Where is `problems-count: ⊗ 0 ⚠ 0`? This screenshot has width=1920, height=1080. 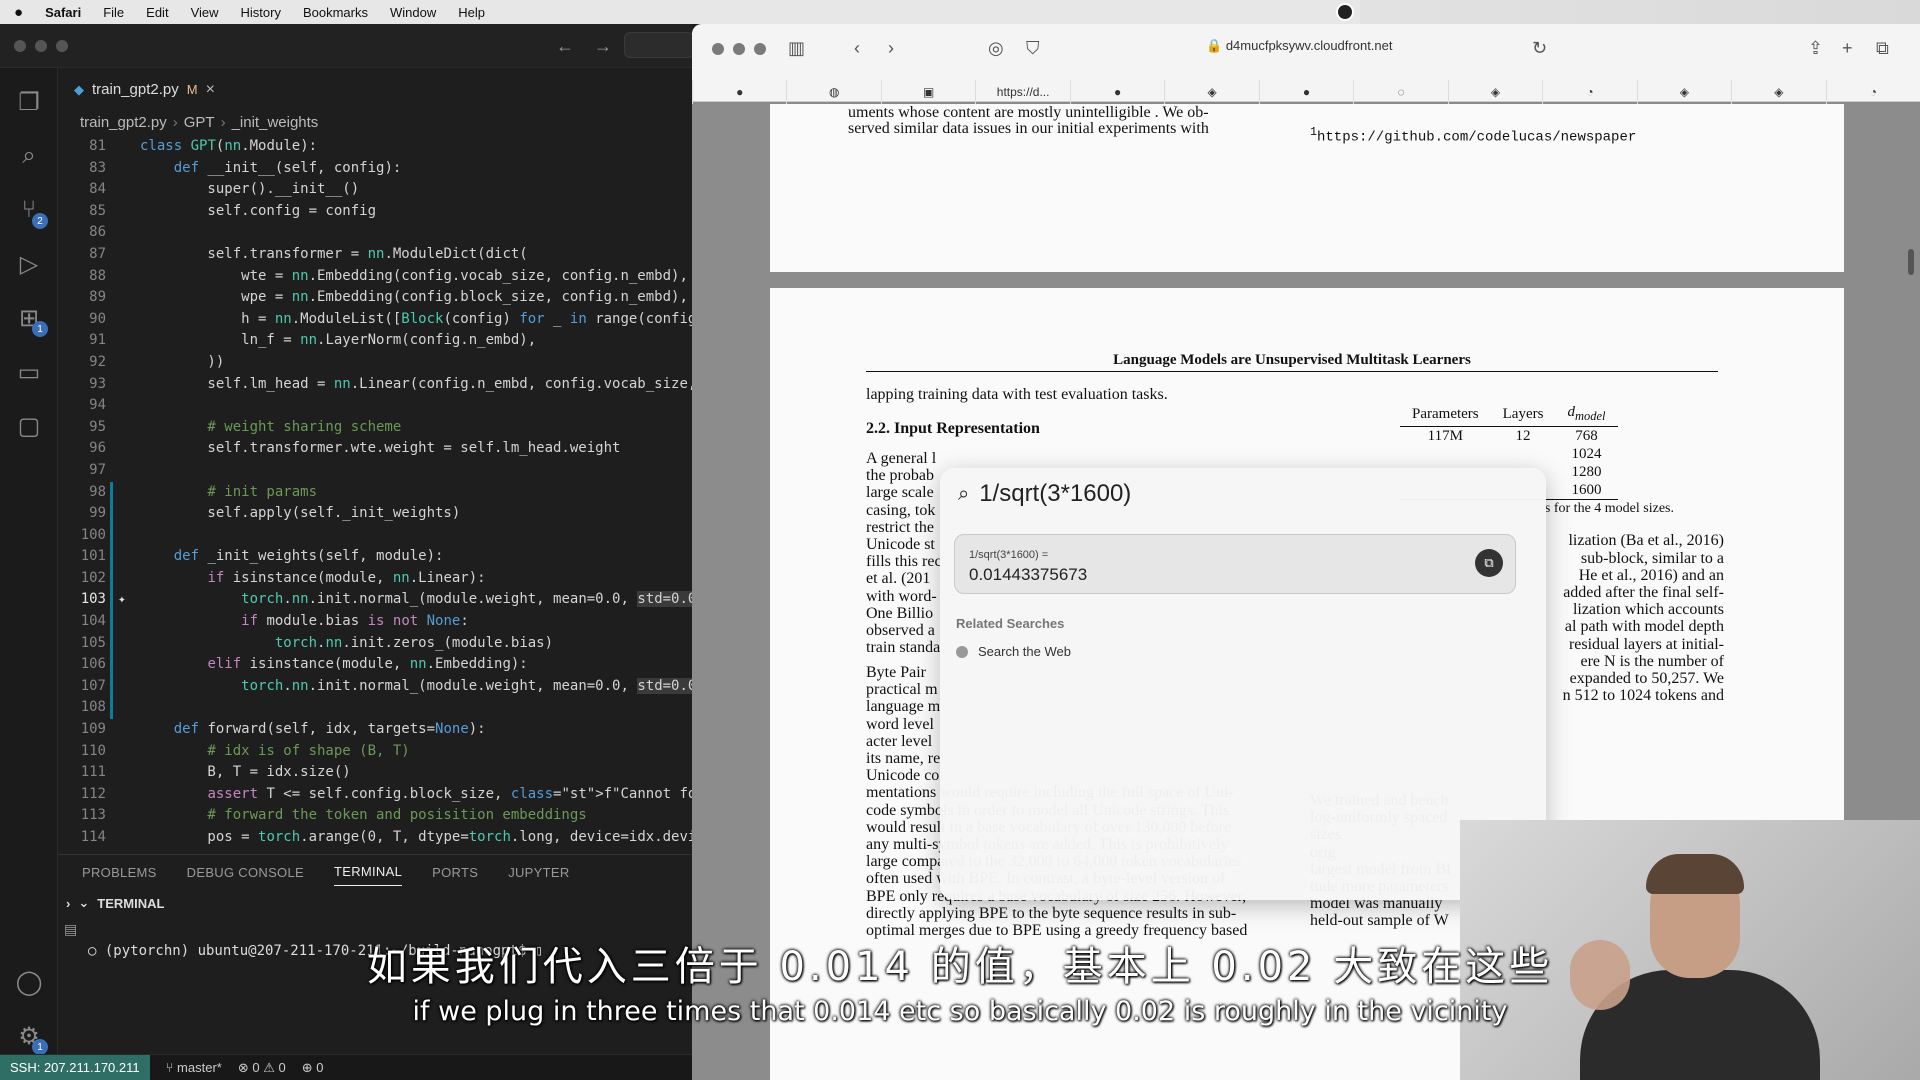 problems-count: ⊗ 0 ⚠ 0 is located at coordinates (262, 1068).